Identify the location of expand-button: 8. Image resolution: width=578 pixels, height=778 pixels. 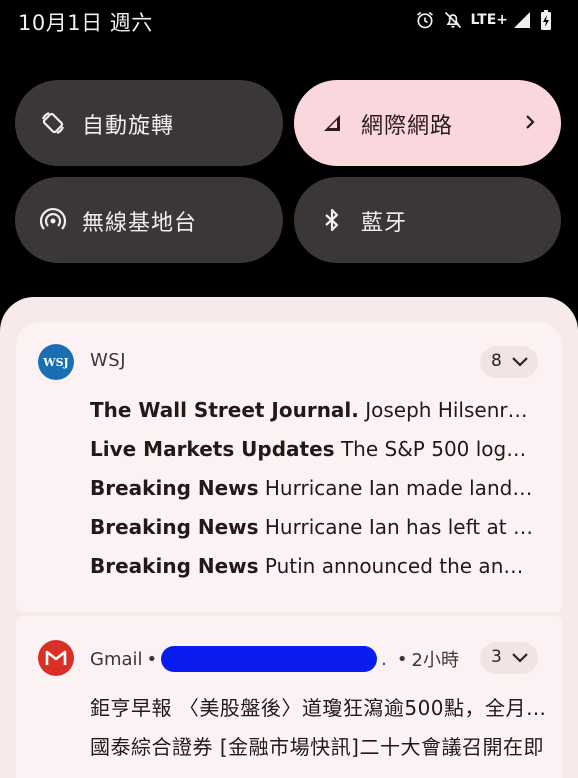
(509, 362).